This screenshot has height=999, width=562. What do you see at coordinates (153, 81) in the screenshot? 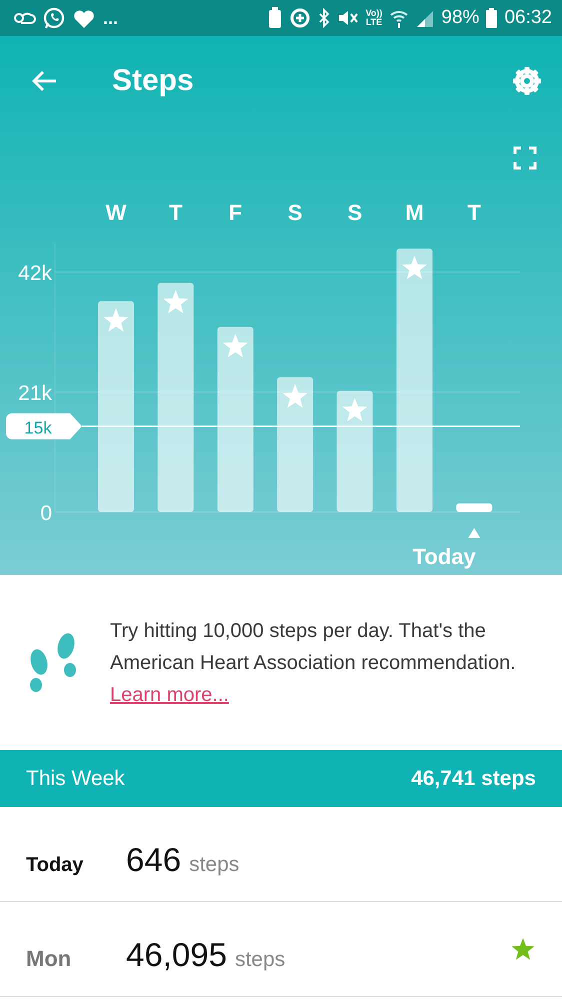
I see `screen-title: Steps` at bounding box center [153, 81].